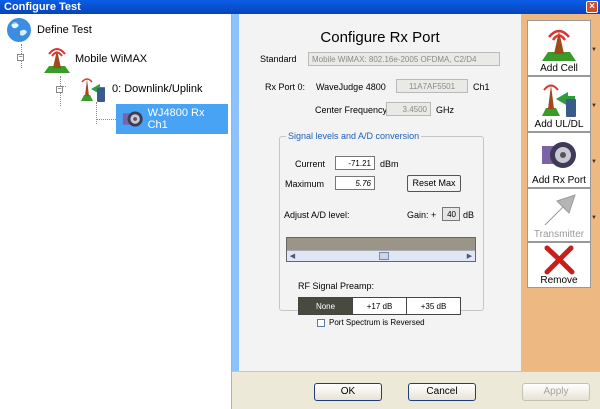 The height and width of the screenshot is (409, 600). What do you see at coordinates (481, 87) in the screenshot?
I see `channel-label: Ch1` at bounding box center [481, 87].